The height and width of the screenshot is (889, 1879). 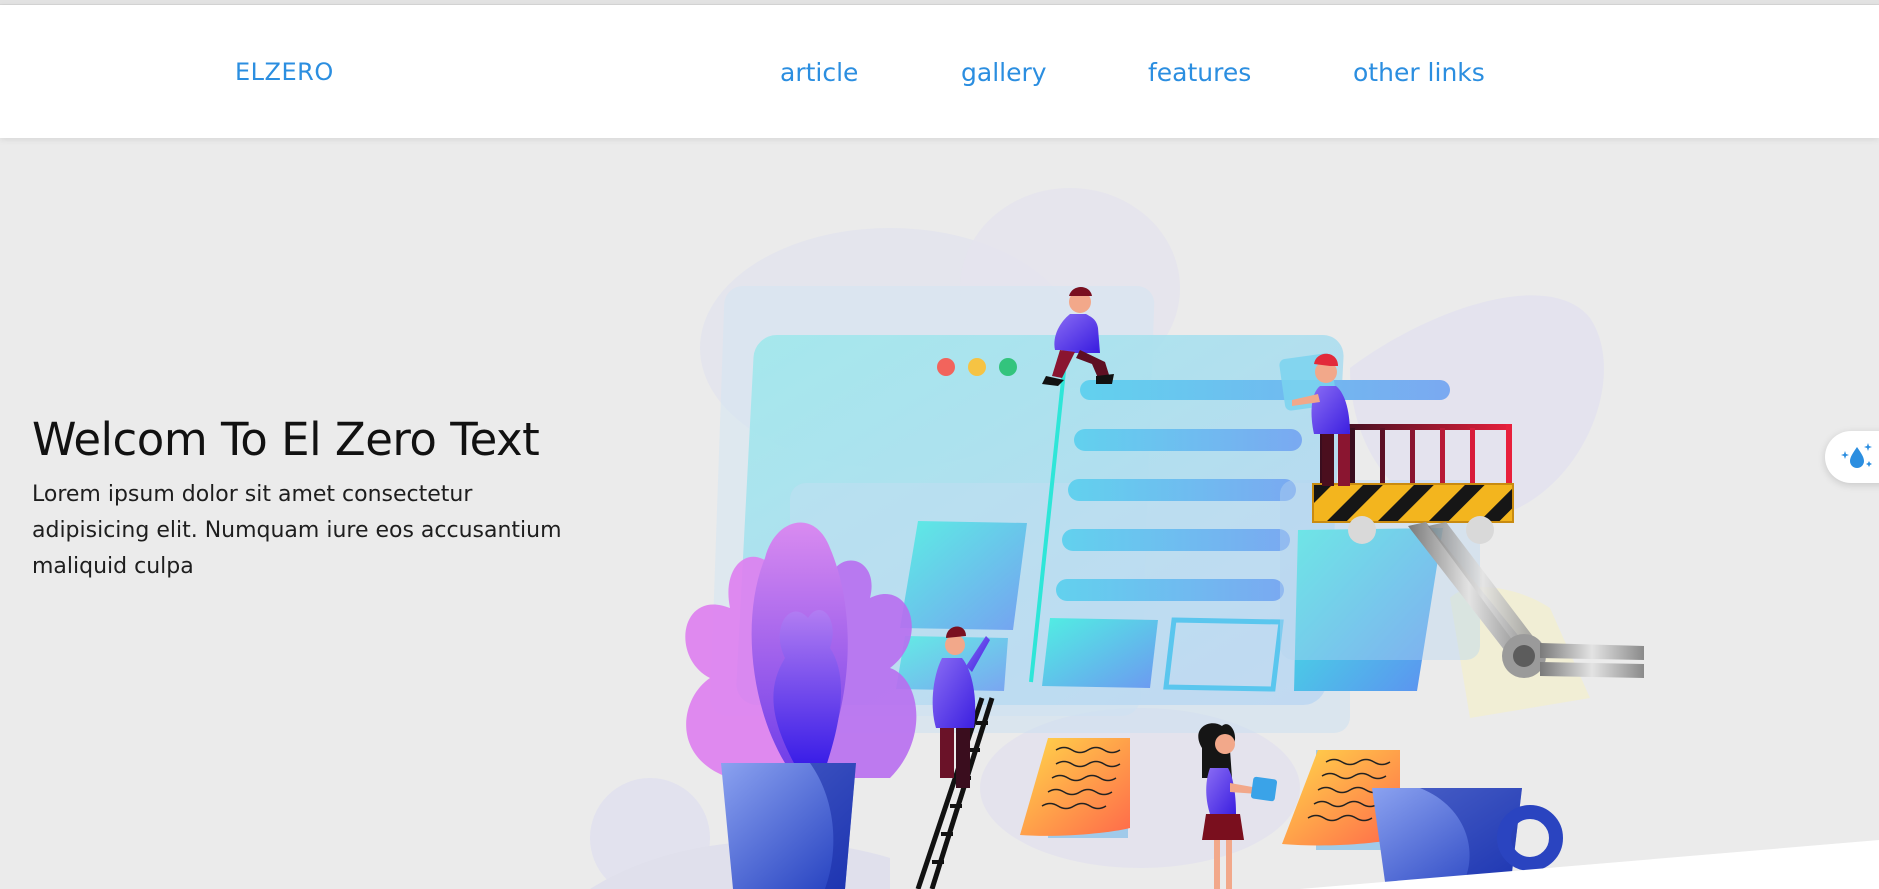 I want to click on side-widget-button, so click(x=1852, y=457).